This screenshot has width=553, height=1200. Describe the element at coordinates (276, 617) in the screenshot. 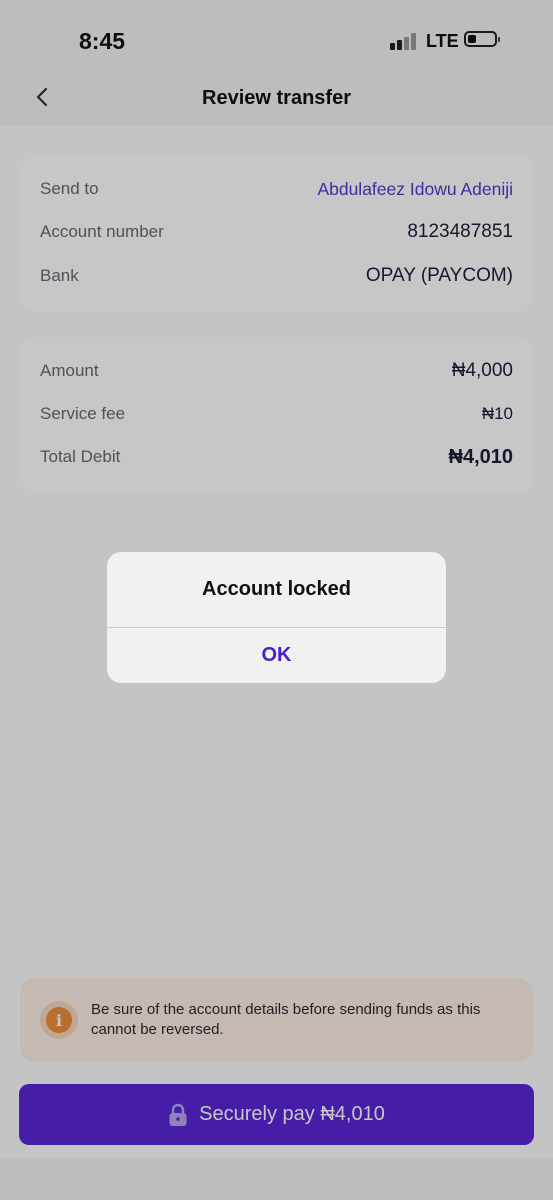

I see `account-locked-alert: Account locked OK` at that location.